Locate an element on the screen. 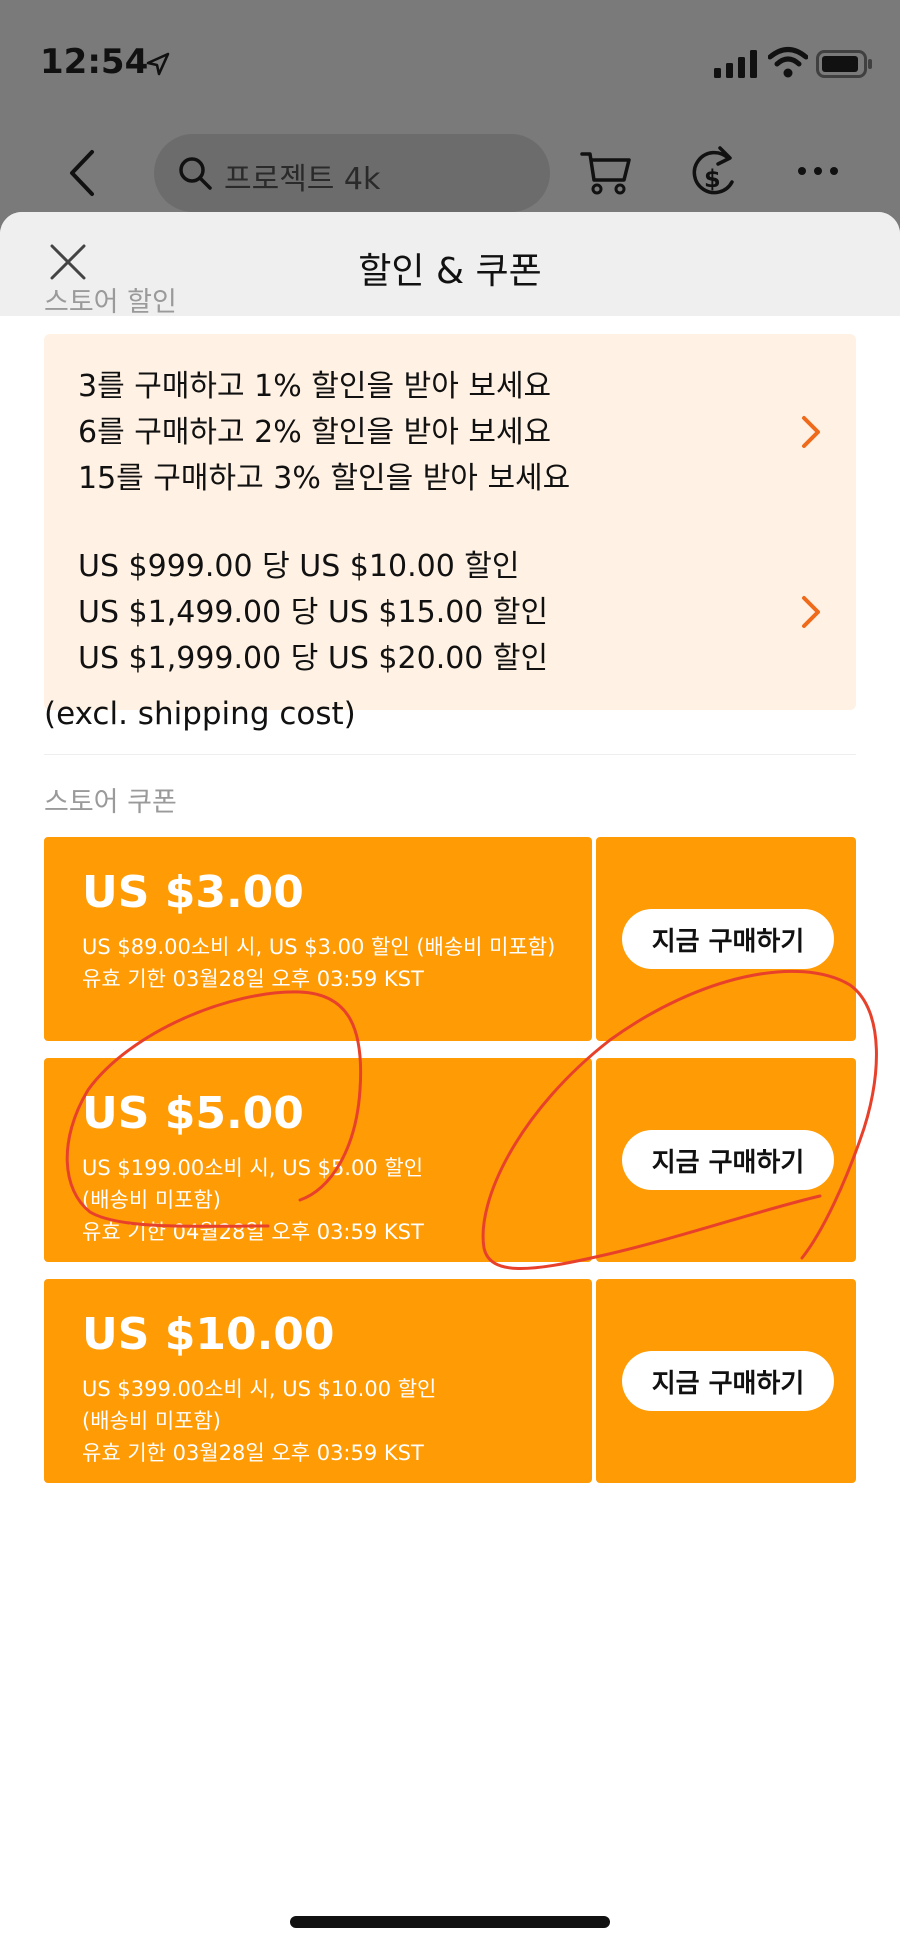 The width and height of the screenshot is (900, 1949). store-coupon-label: 스토어 쿠폰 is located at coordinates (110, 802).